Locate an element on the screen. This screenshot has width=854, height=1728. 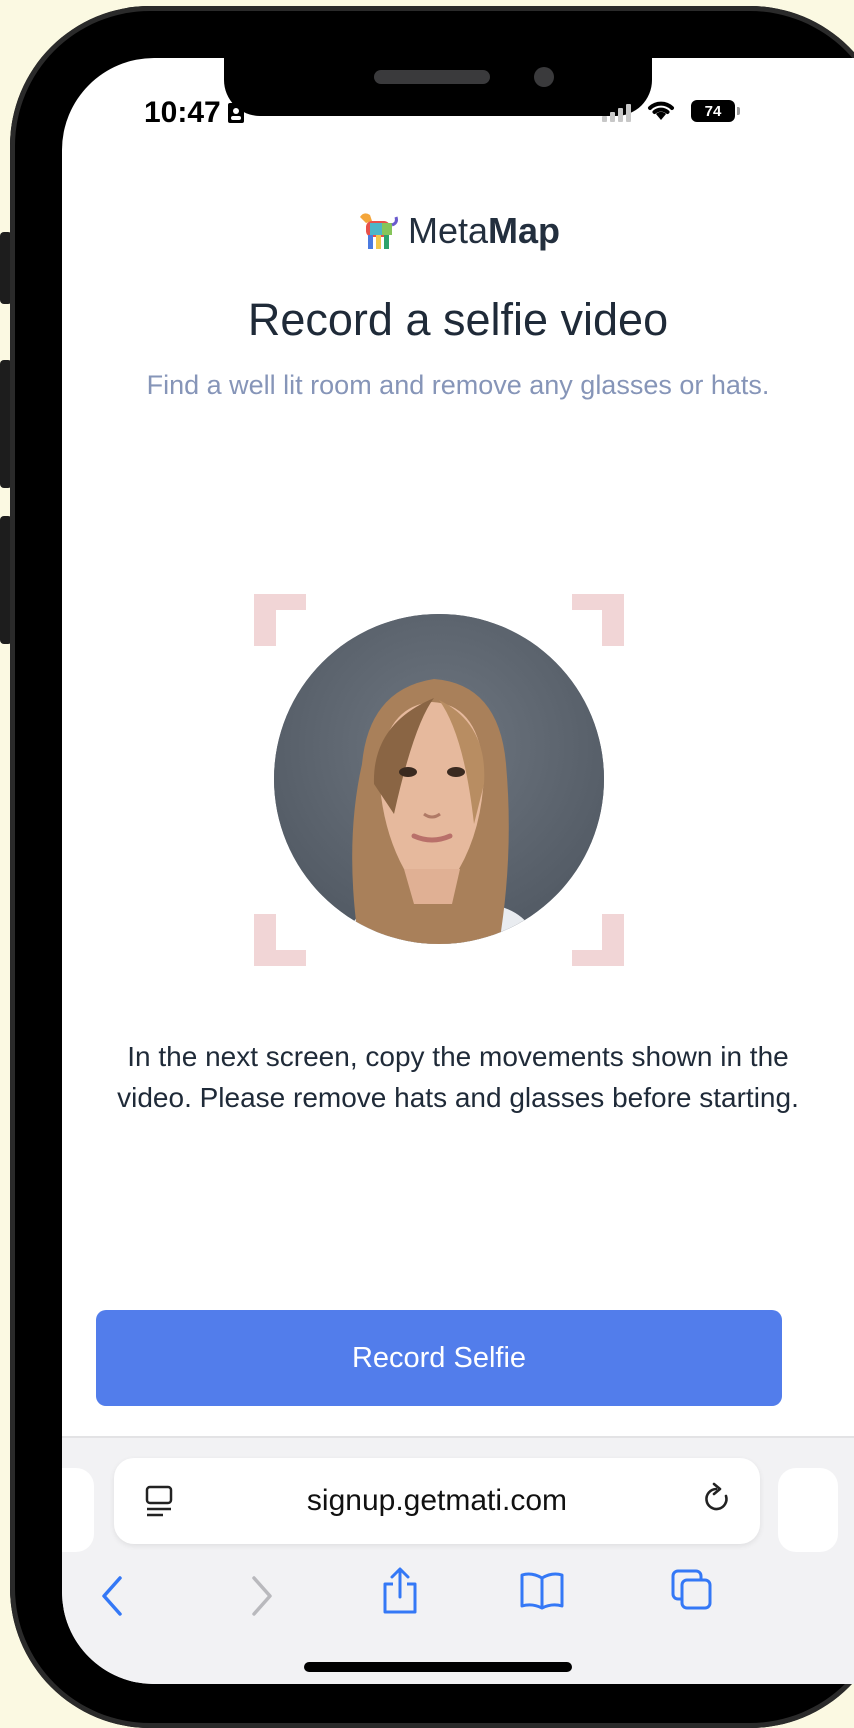
bookmarks-icon is located at coordinates (542, 1591).